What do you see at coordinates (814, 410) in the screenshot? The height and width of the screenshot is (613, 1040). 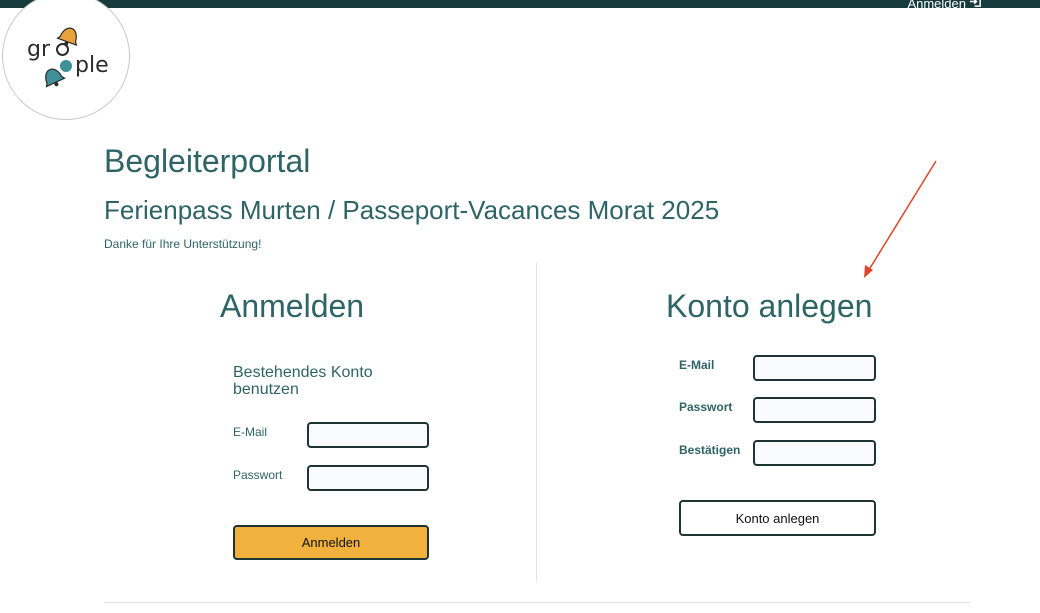 I see `register-password-field` at bounding box center [814, 410].